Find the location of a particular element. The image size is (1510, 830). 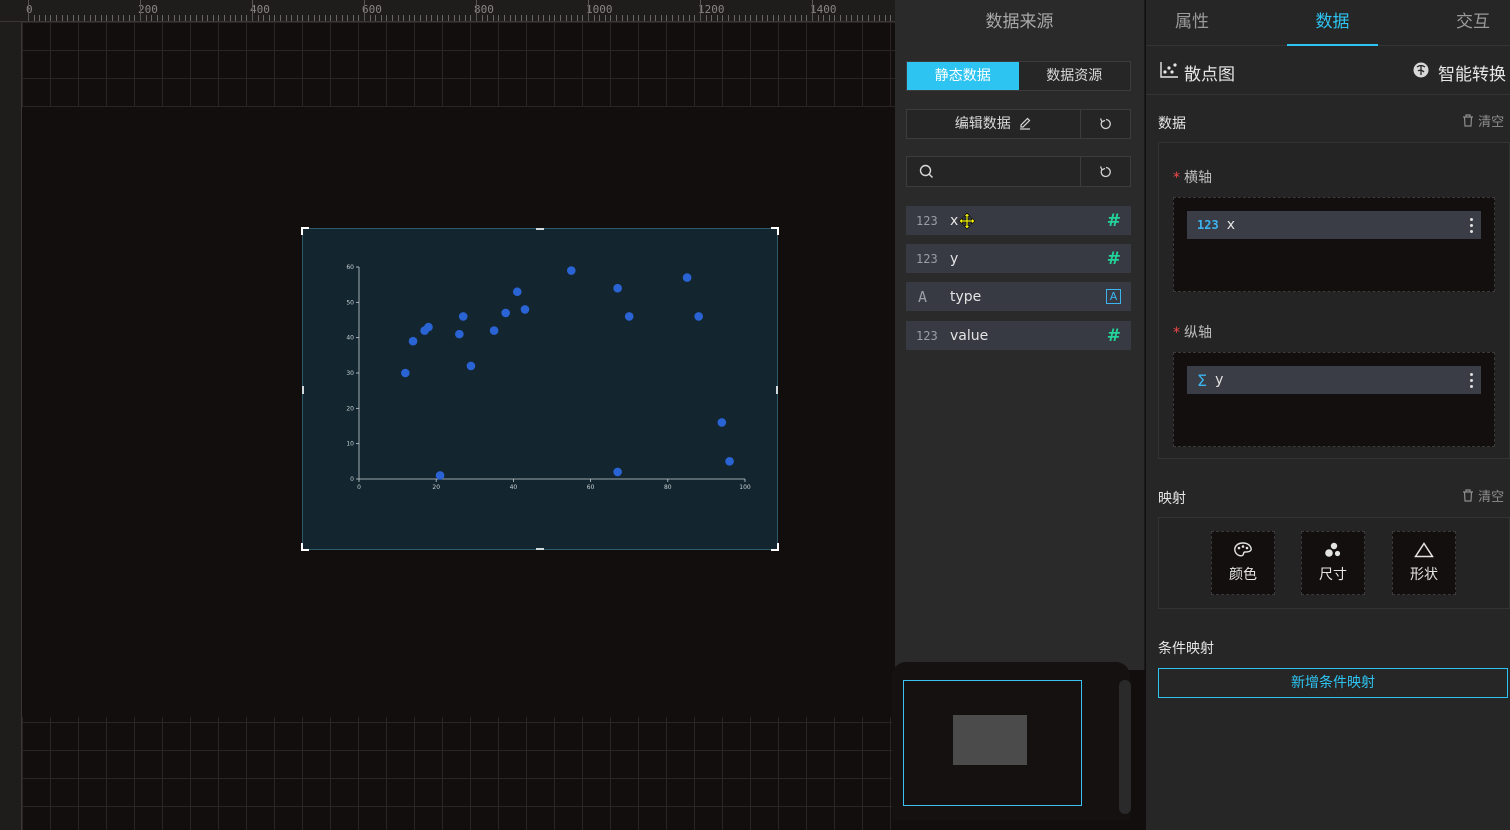

shape-mapping-button: 形状 is located at coordinates (1424, 563).